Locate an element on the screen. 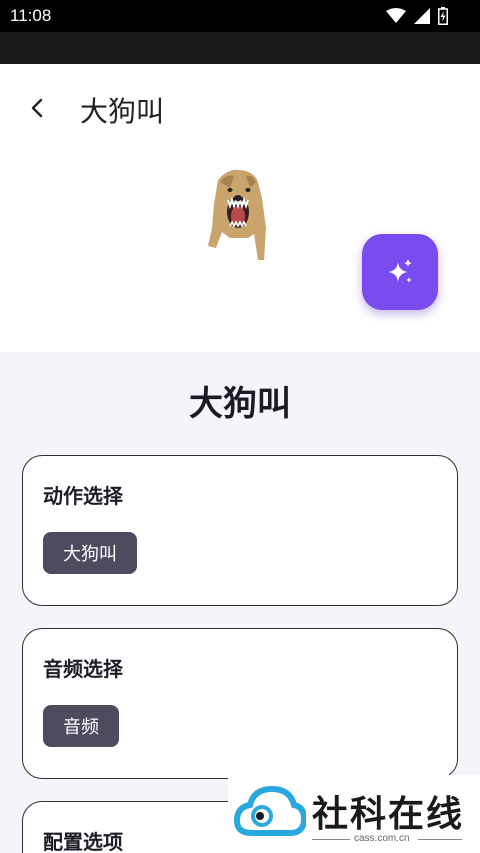 The height and width of the screenshot is (853, 480). wifi-icon is located at coordinates (396, 15).